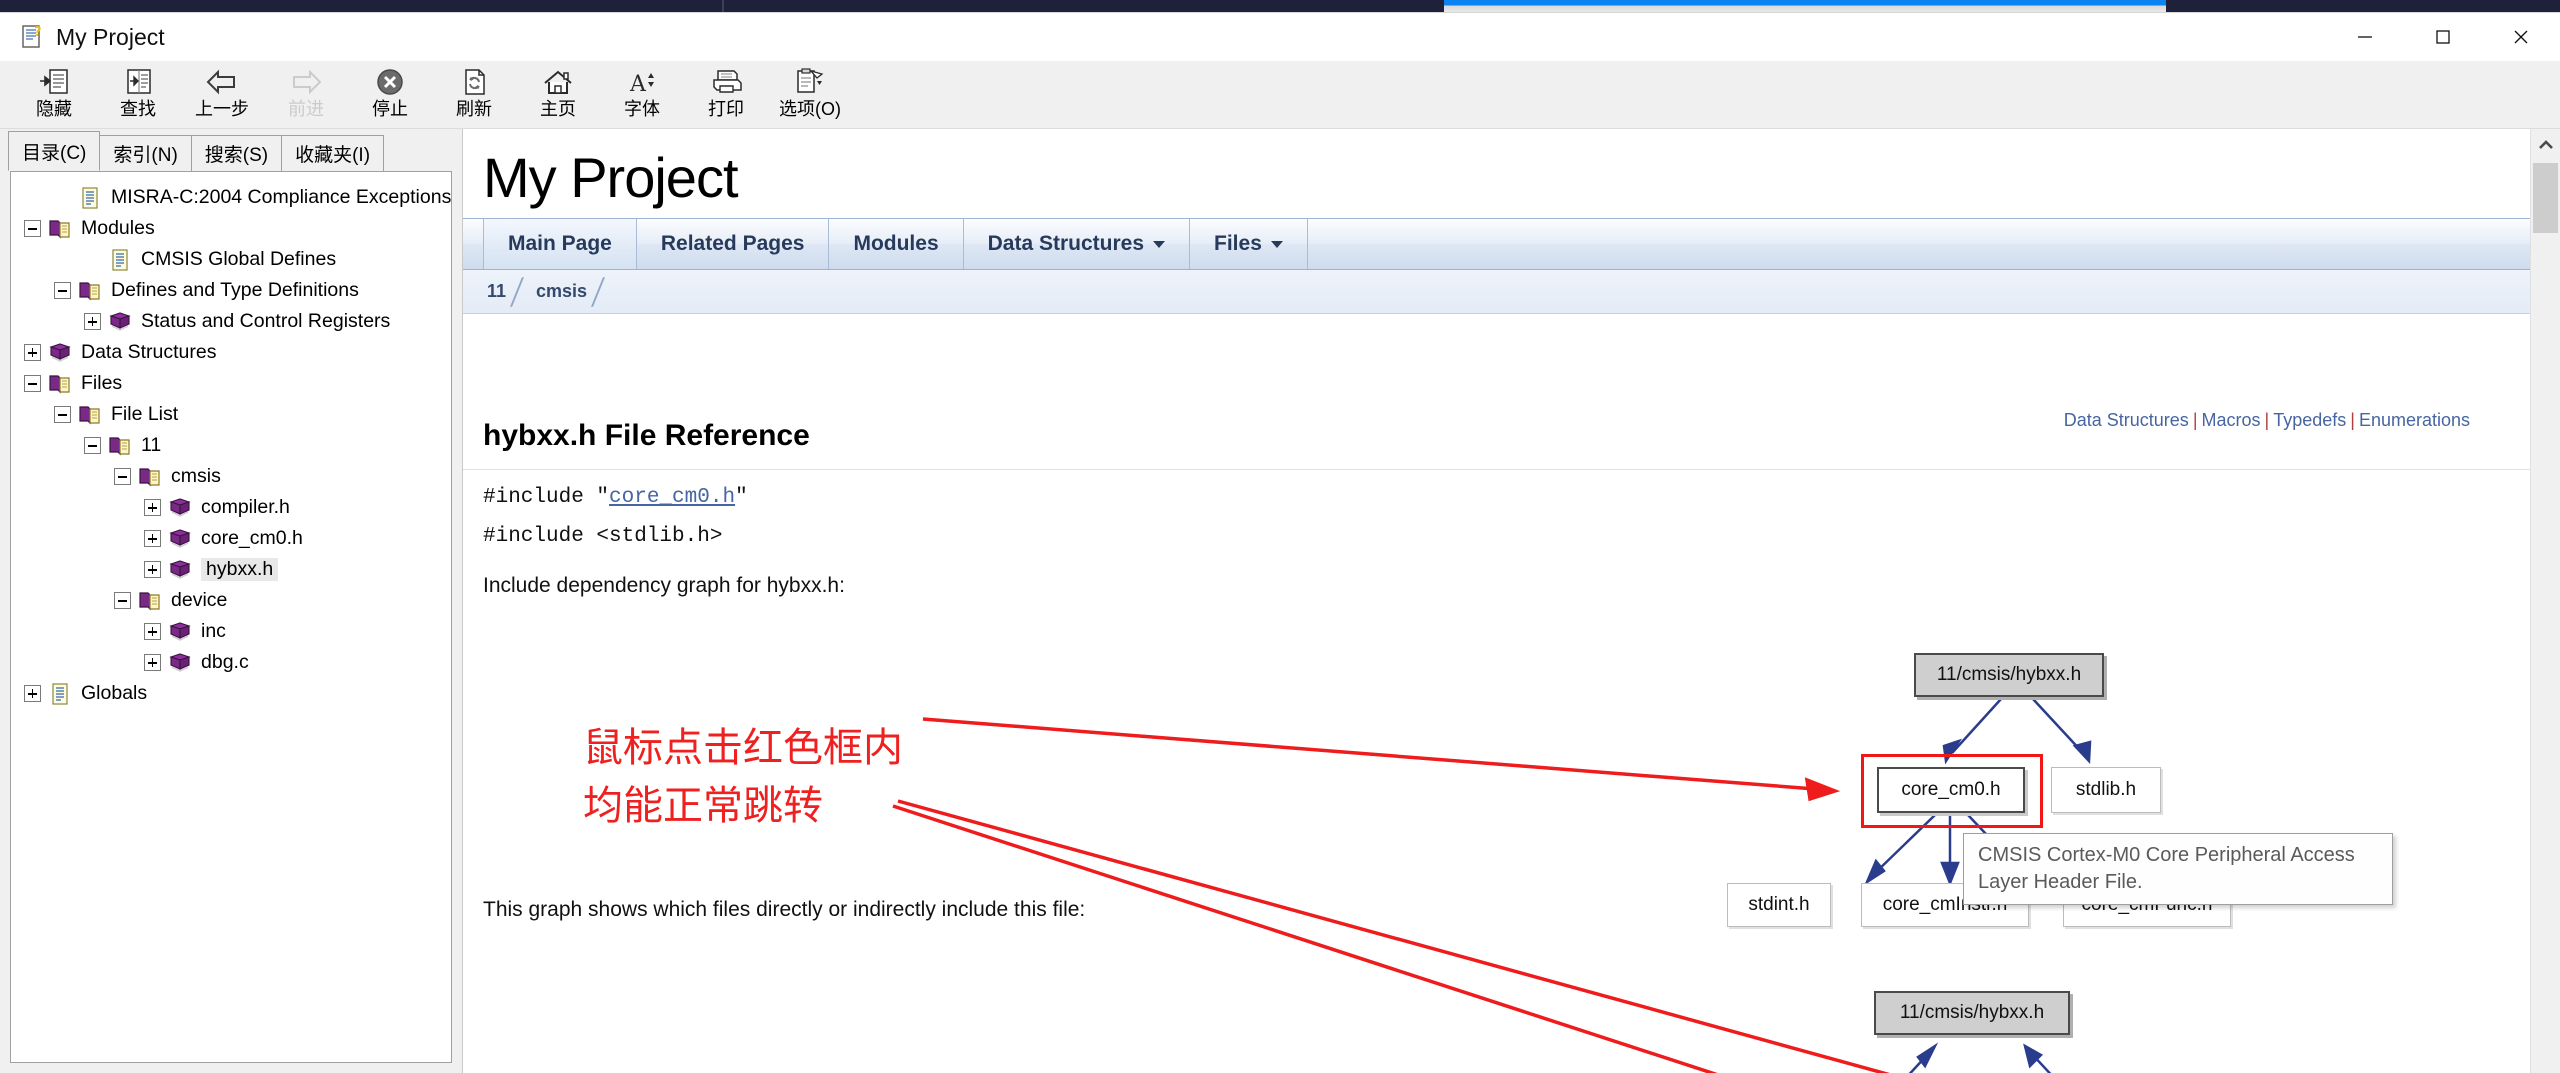 This screenshot has width=2560, height=1073. I want to click on include-link-core-cm0: core_cm0.h, so click(672, 497).